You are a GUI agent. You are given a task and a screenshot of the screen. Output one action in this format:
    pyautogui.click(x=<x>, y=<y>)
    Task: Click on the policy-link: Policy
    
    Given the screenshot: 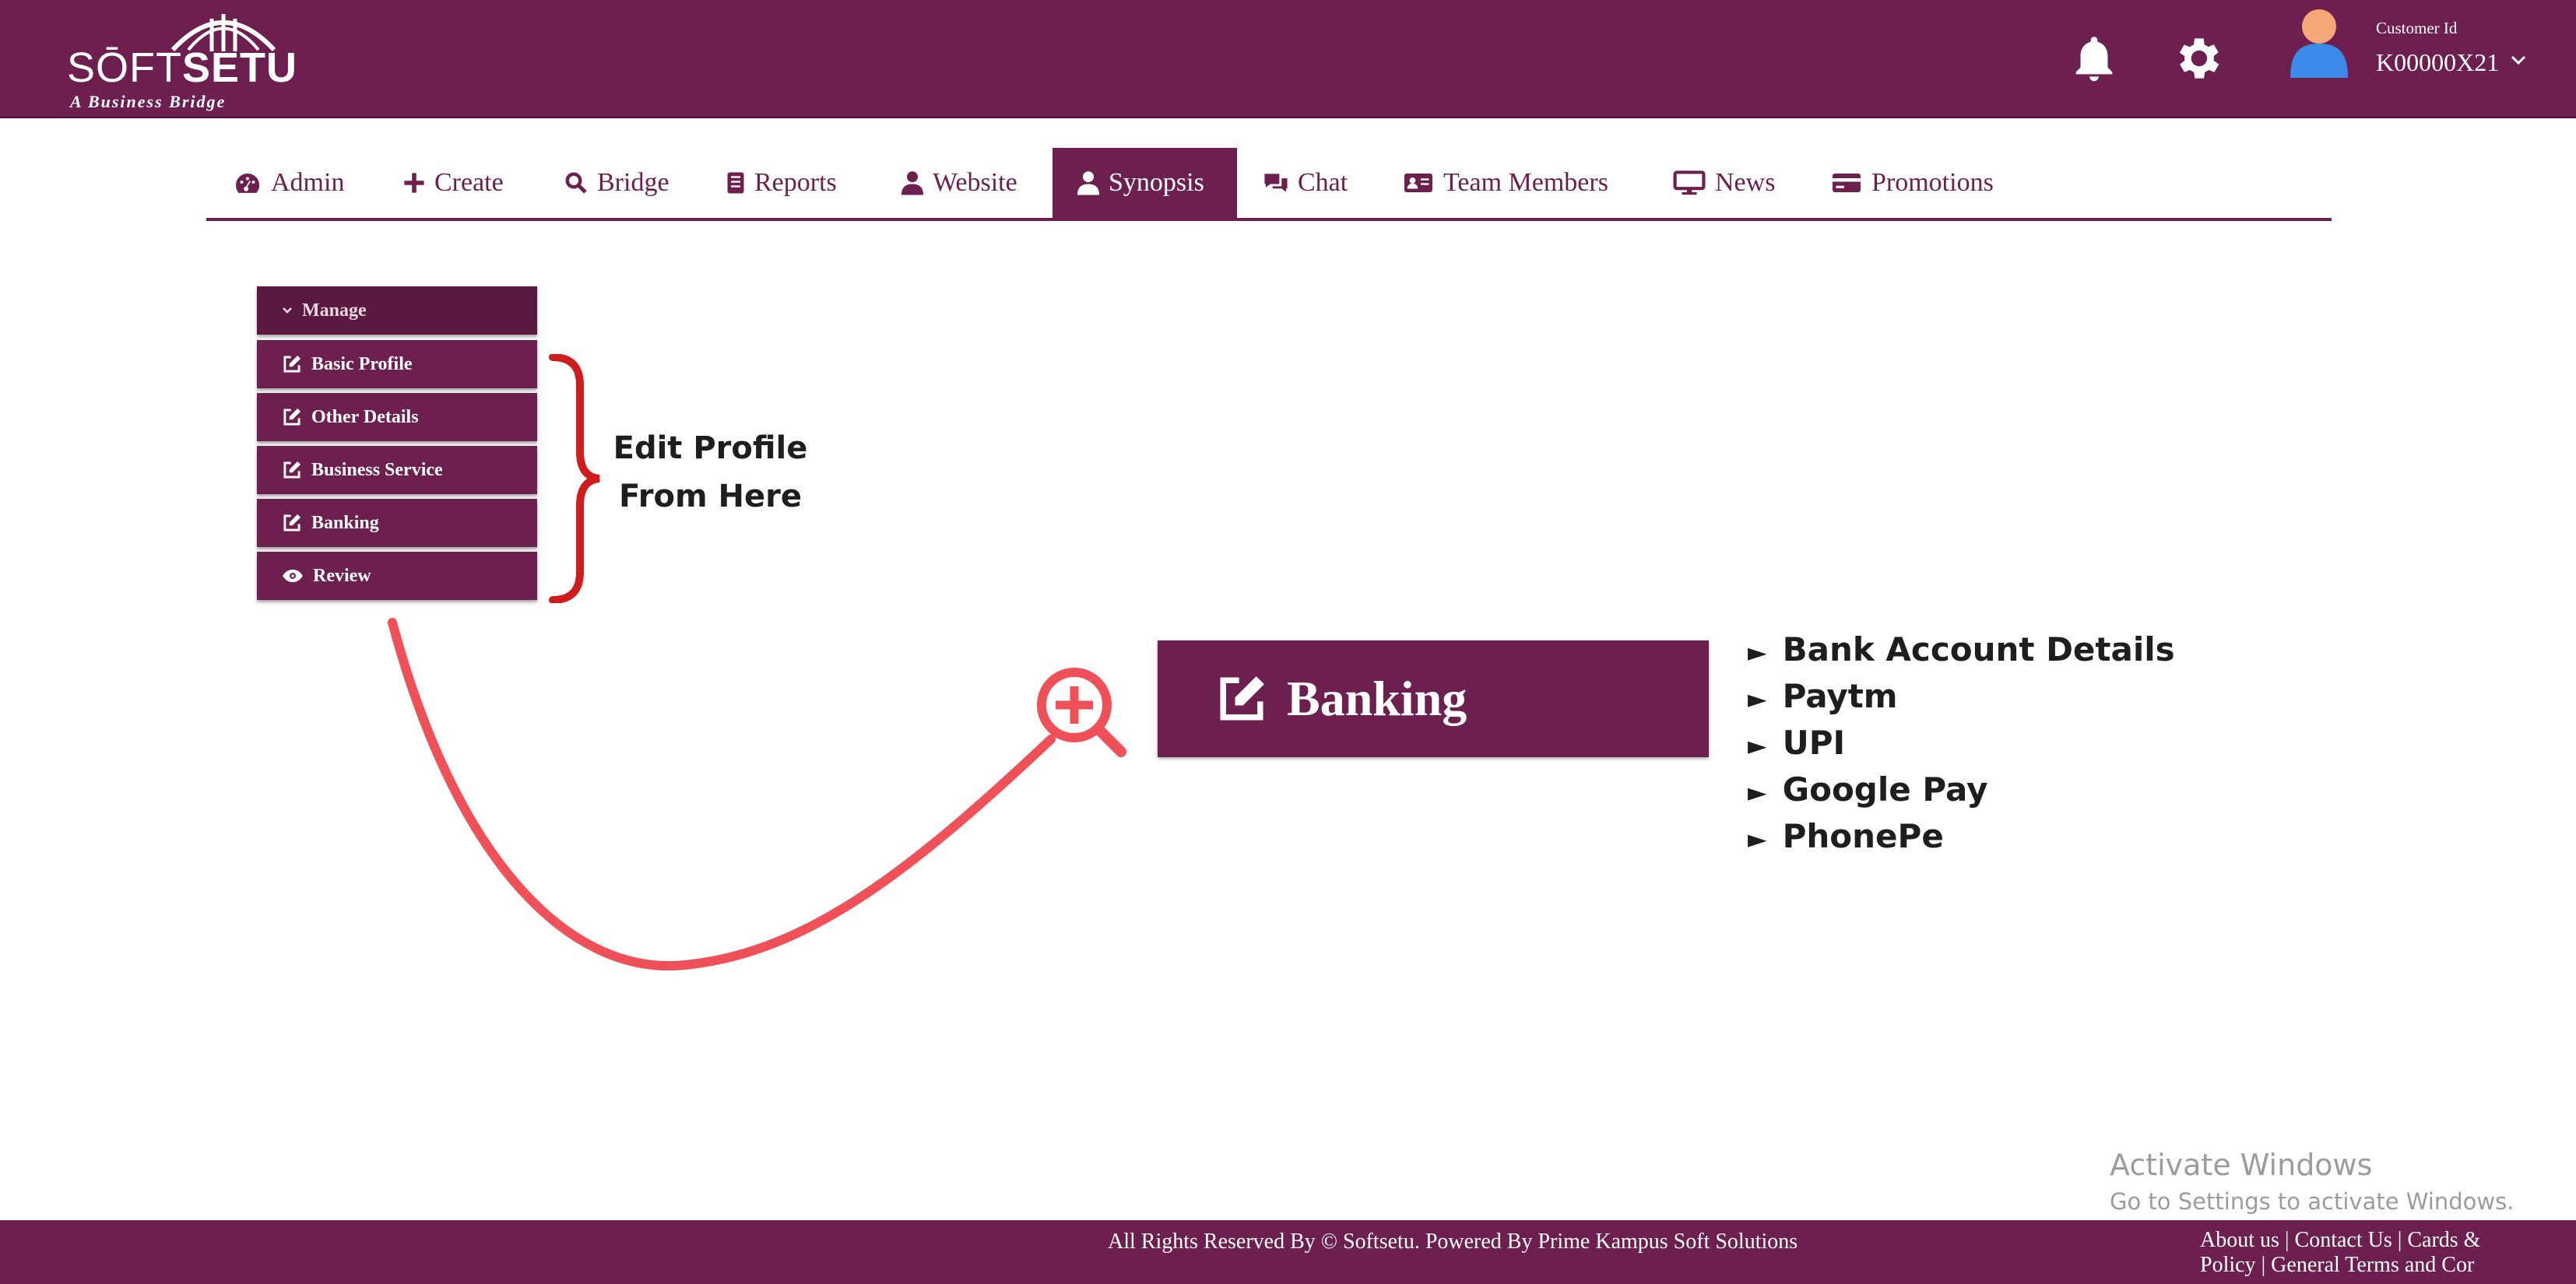 What is the action you would take?
    pyautogui.click(x=2228, y=1265)
    